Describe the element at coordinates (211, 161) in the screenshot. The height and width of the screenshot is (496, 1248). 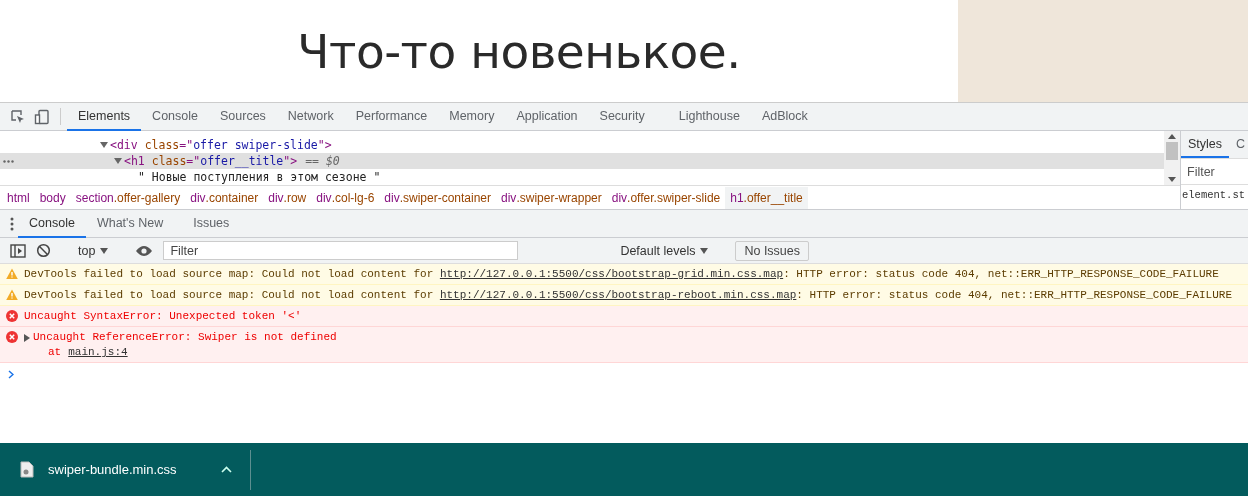
I see `element-markup: <h1 class="offer__title">` at that location.